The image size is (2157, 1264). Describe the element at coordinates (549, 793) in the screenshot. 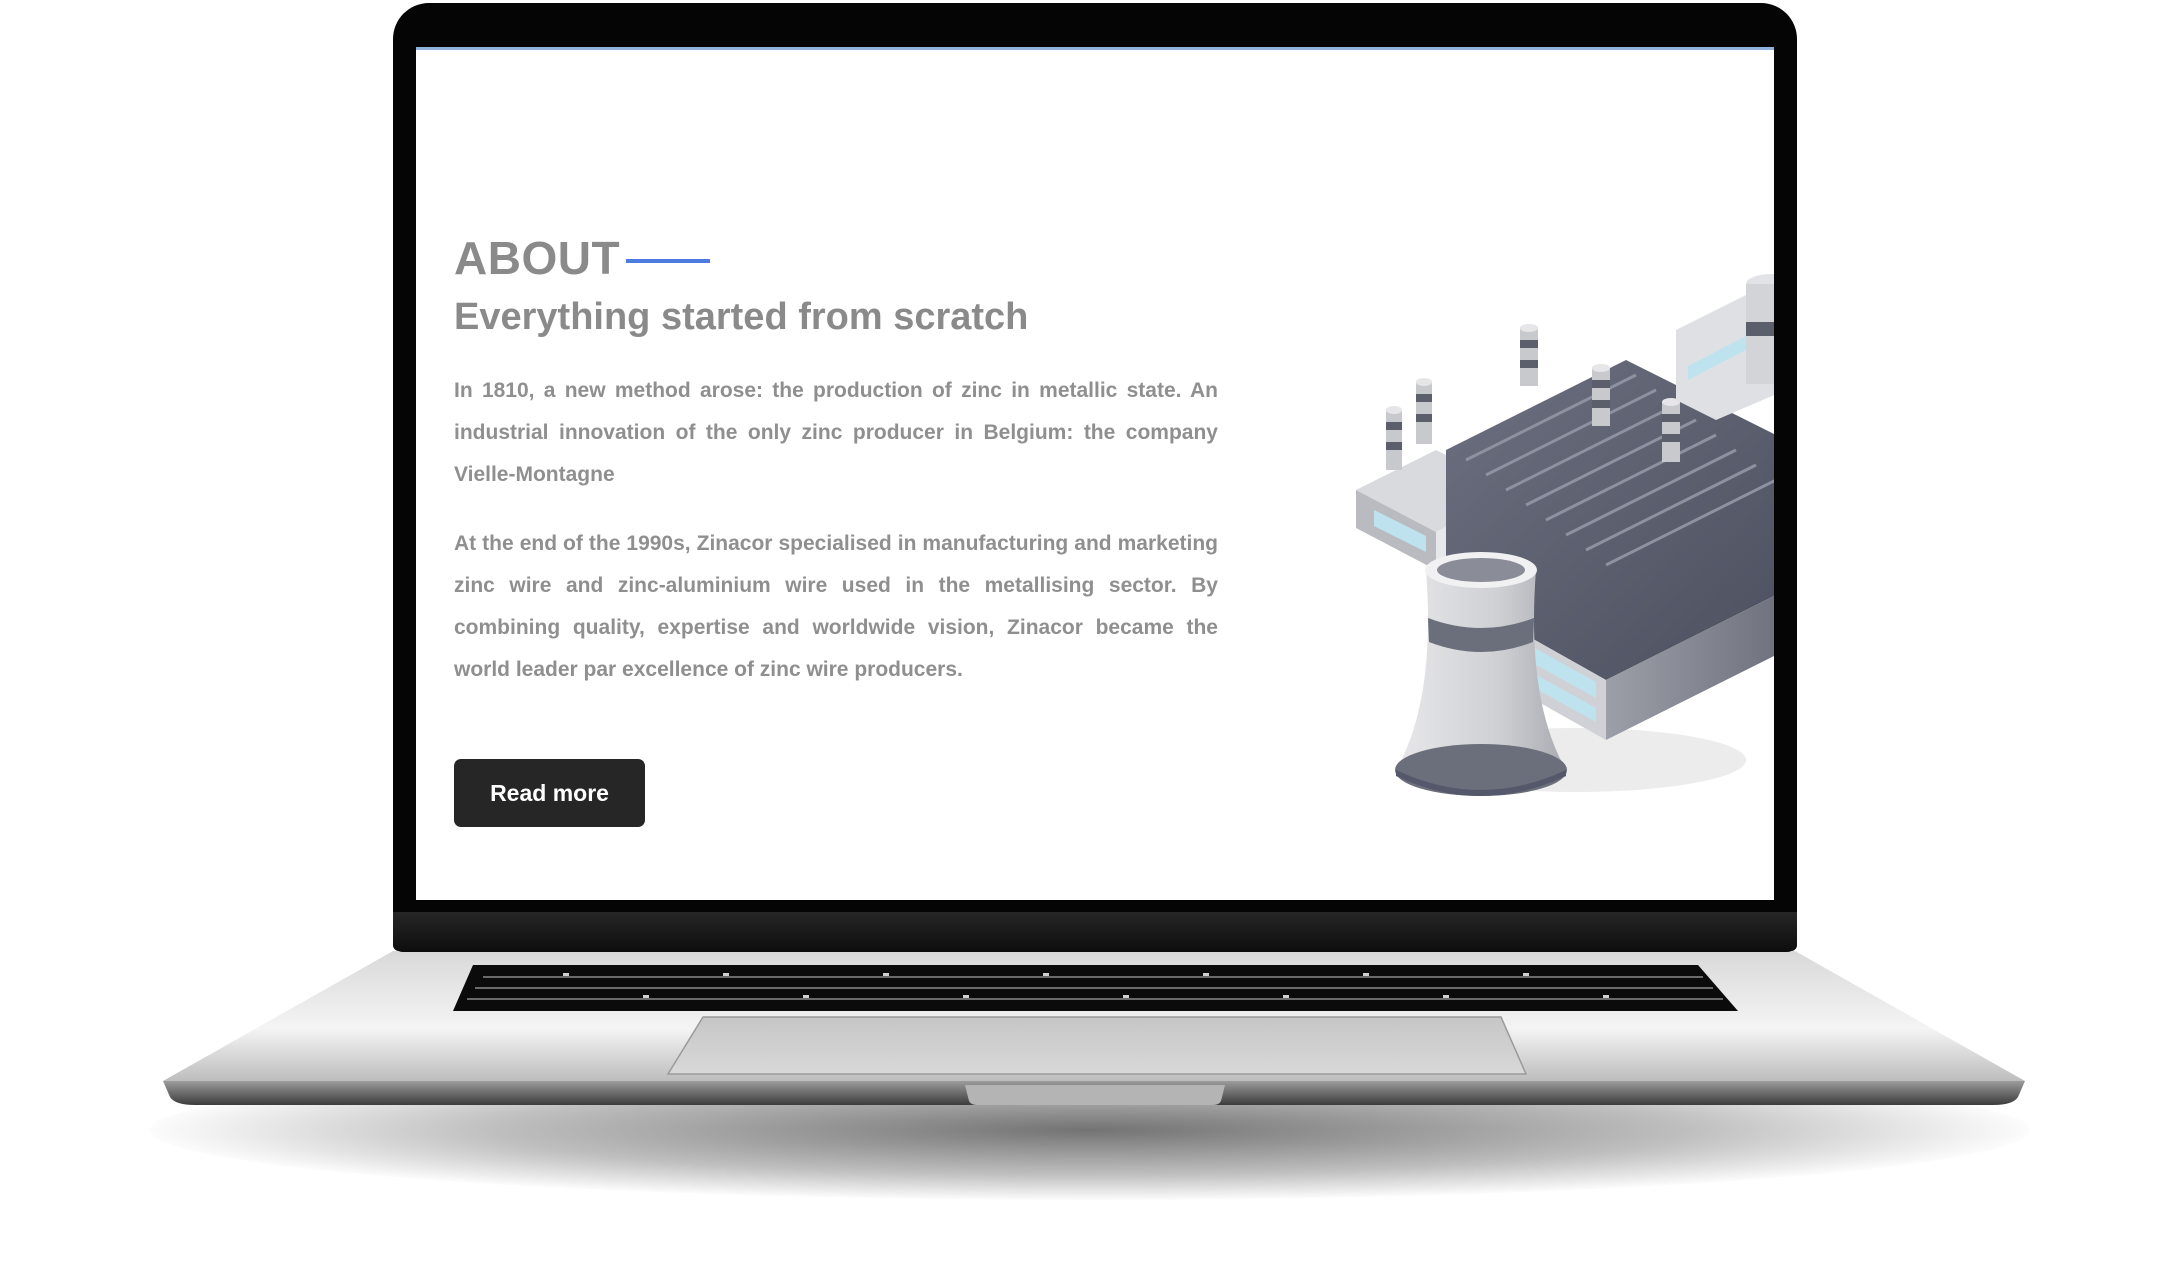

I see `read-more-button: Read more` at that location.